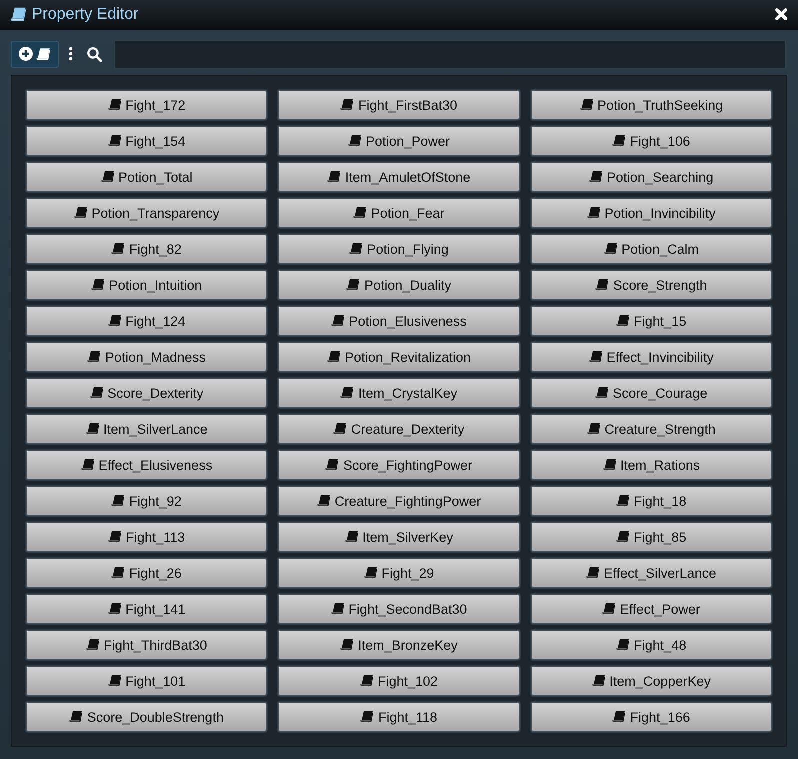  Describe the element at coordinates (147, 537) in the screenshot. I see `property-button: Fight_113` at that location.